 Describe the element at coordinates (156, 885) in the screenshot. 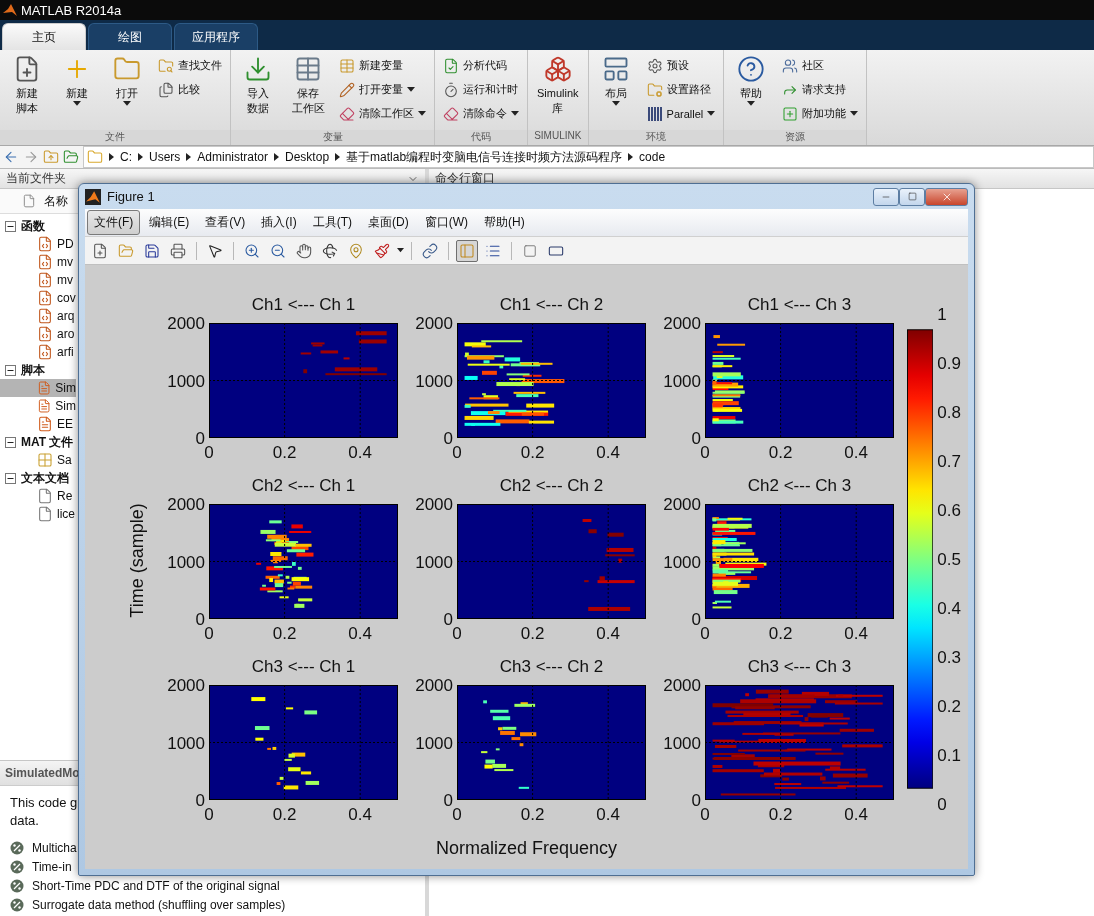

I see `section-link: Short-Time PDC and DTF of the original signal` at that location.